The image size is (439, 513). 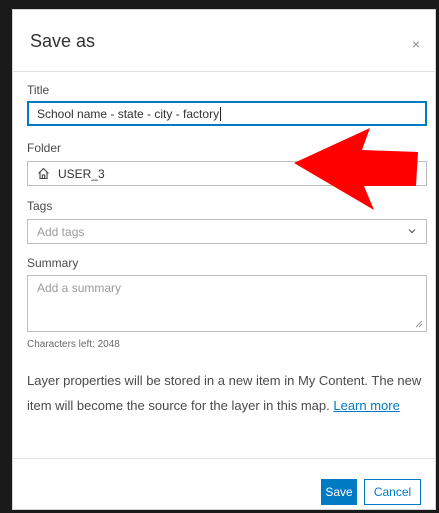 I want to click on resize-handle-icon, so click(x=419, y=324).